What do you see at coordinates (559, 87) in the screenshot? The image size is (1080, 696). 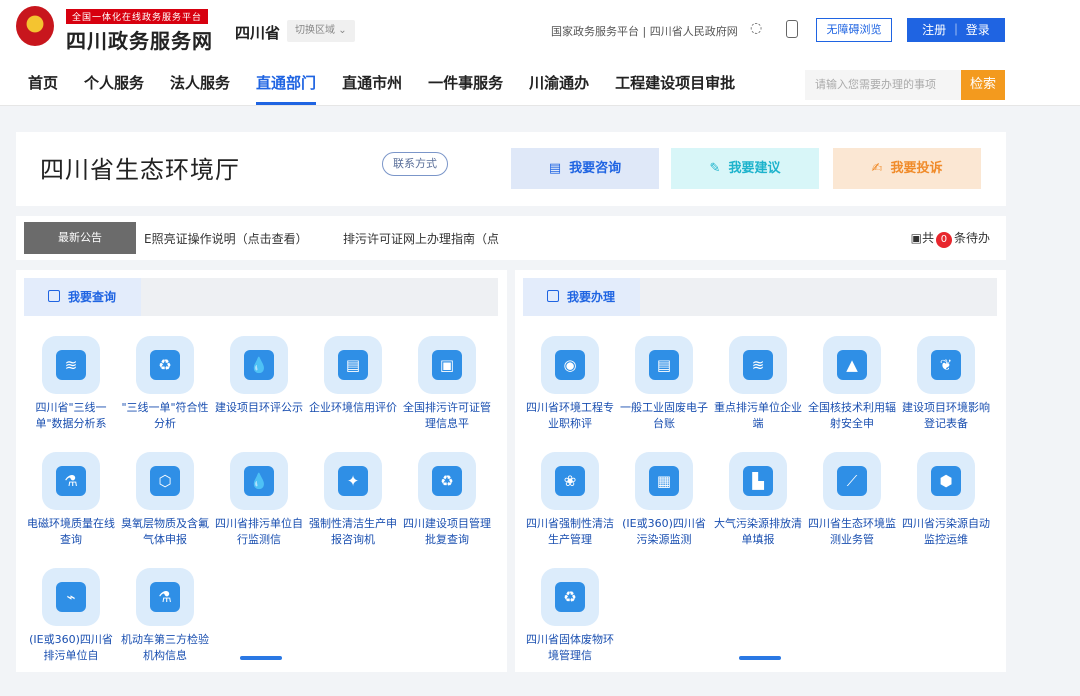 I see `nav-item-chuanyu: 川渝通办` at bounding box center [559, 87].